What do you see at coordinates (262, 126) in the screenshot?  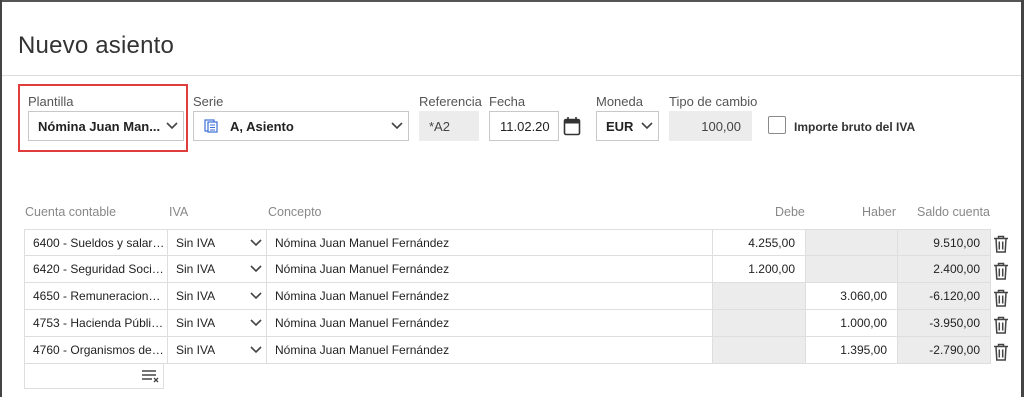 I see `serie-value: A, Asiento` at bounding box center [262, 126].